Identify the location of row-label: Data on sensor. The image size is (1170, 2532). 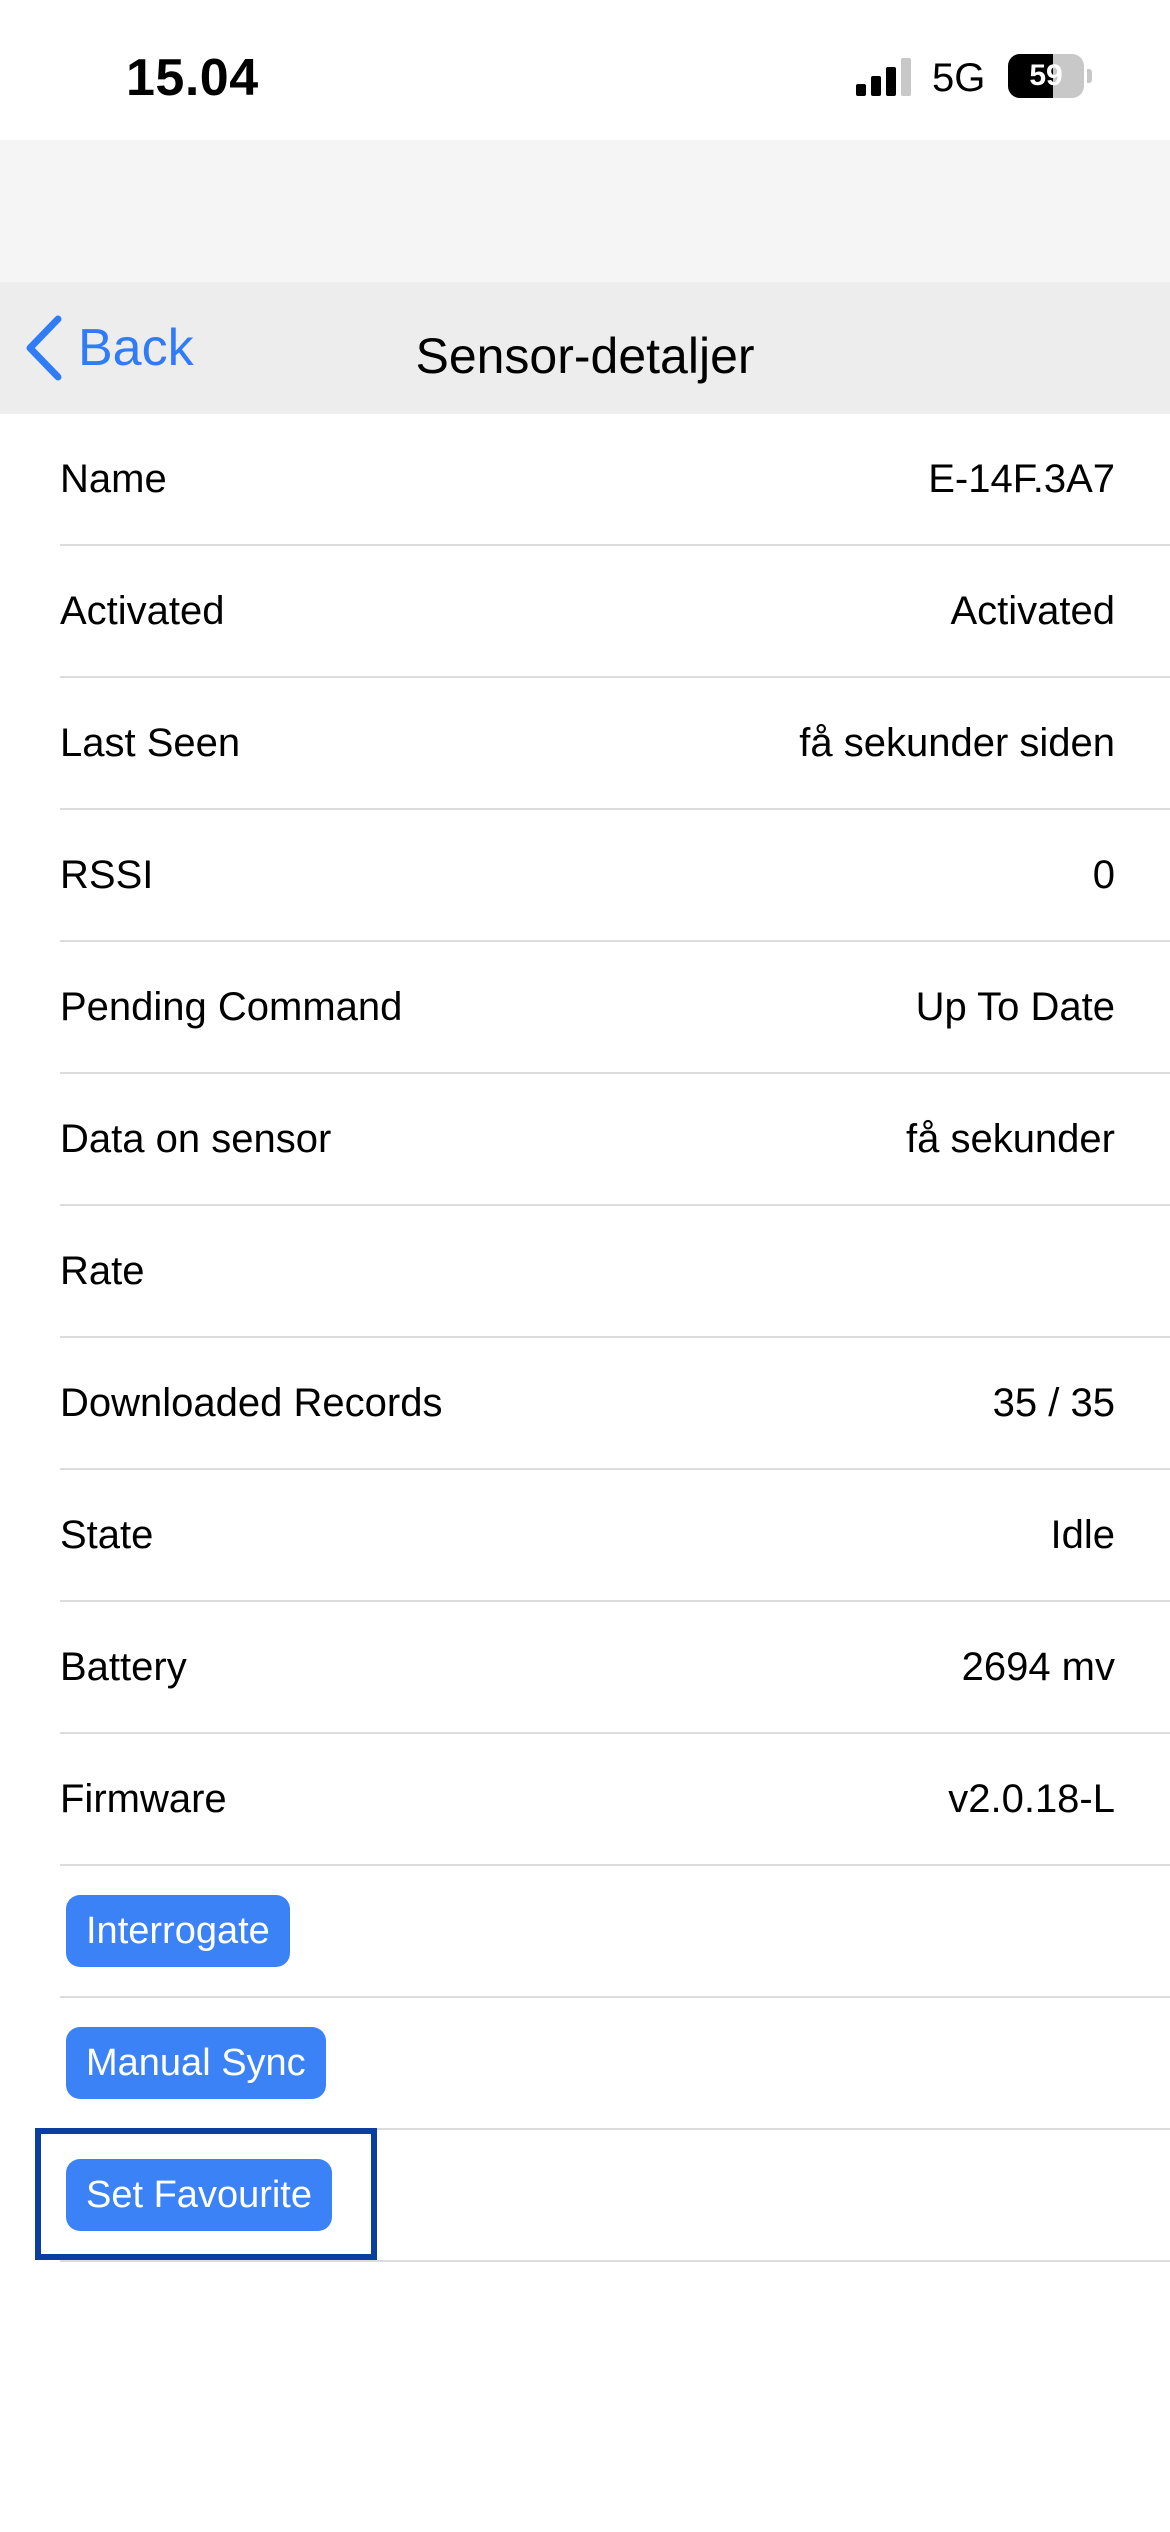
(196, 1139).